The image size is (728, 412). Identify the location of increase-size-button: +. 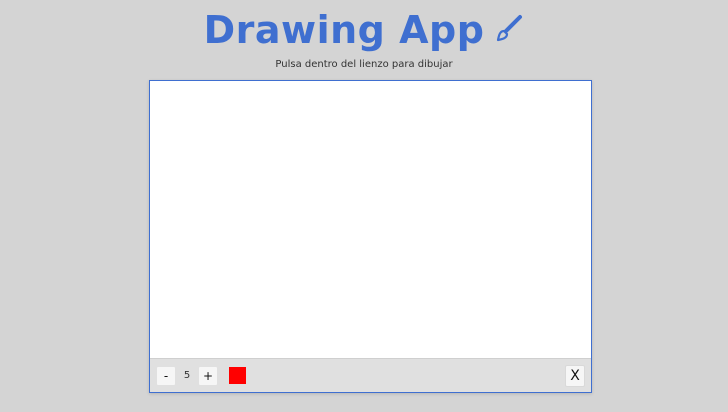
(208, 375).